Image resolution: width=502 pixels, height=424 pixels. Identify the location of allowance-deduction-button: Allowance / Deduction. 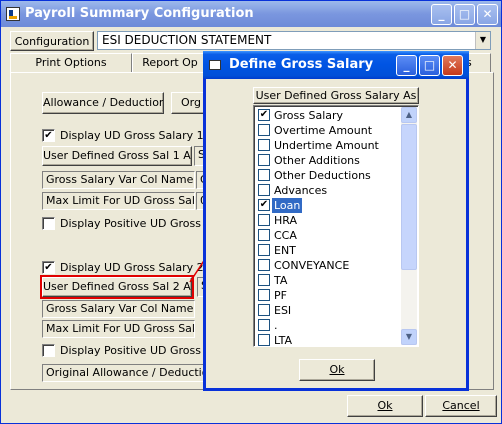
(103, 103).